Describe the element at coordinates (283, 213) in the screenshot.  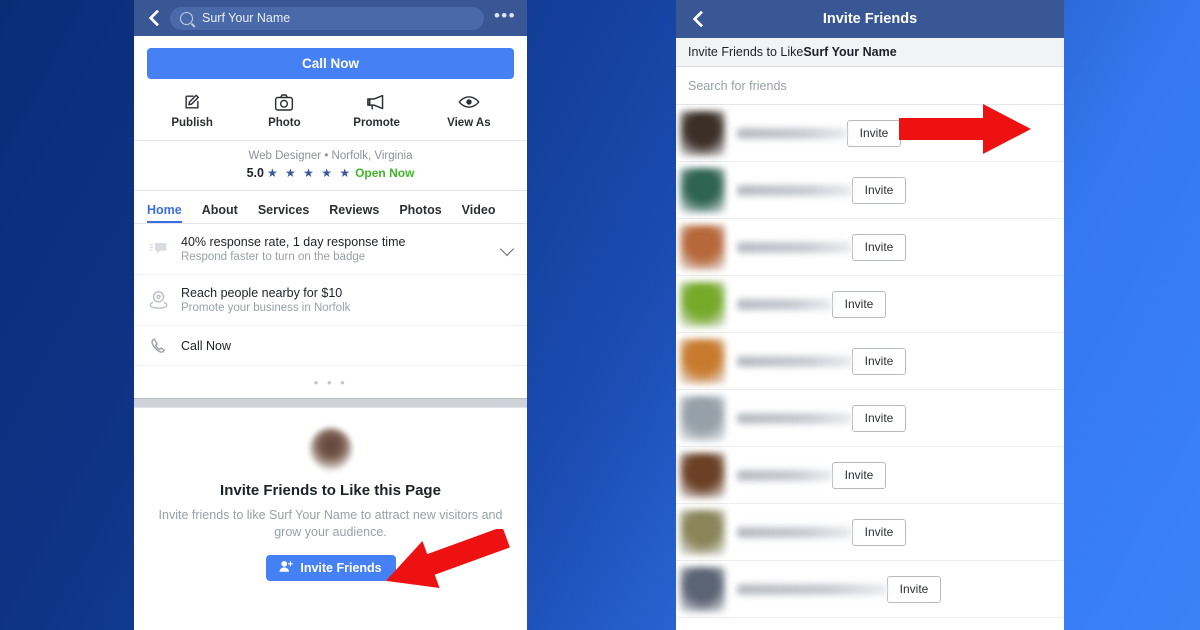
I see `tab-services: Services` at that location.